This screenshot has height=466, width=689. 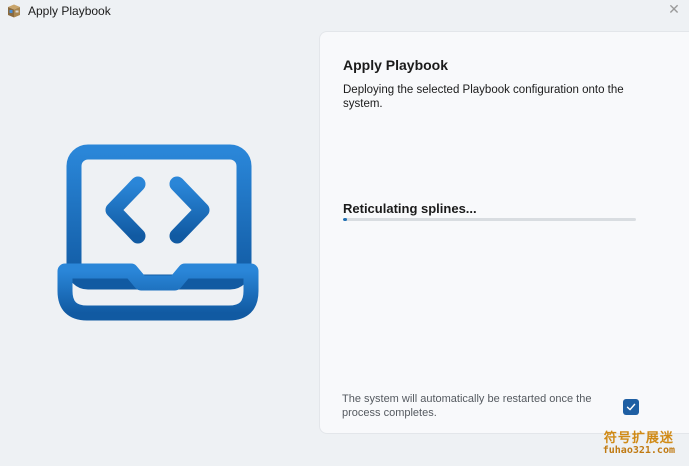 I want to click on close-button: ✕, so click(x=674, y=10).